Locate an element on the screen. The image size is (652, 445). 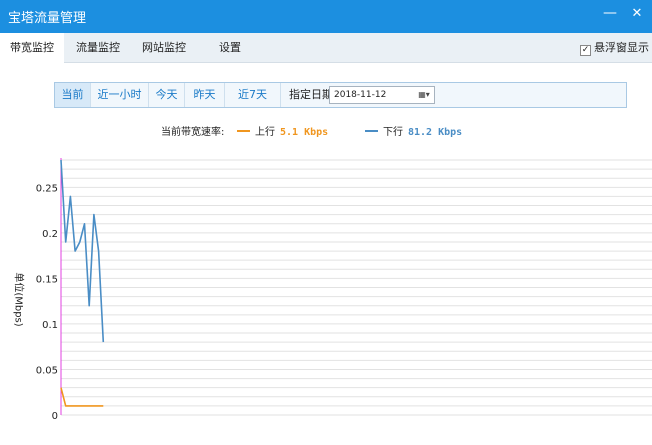
filter-last-7-days-button: 近7天 is located at coordinates (253, 95).